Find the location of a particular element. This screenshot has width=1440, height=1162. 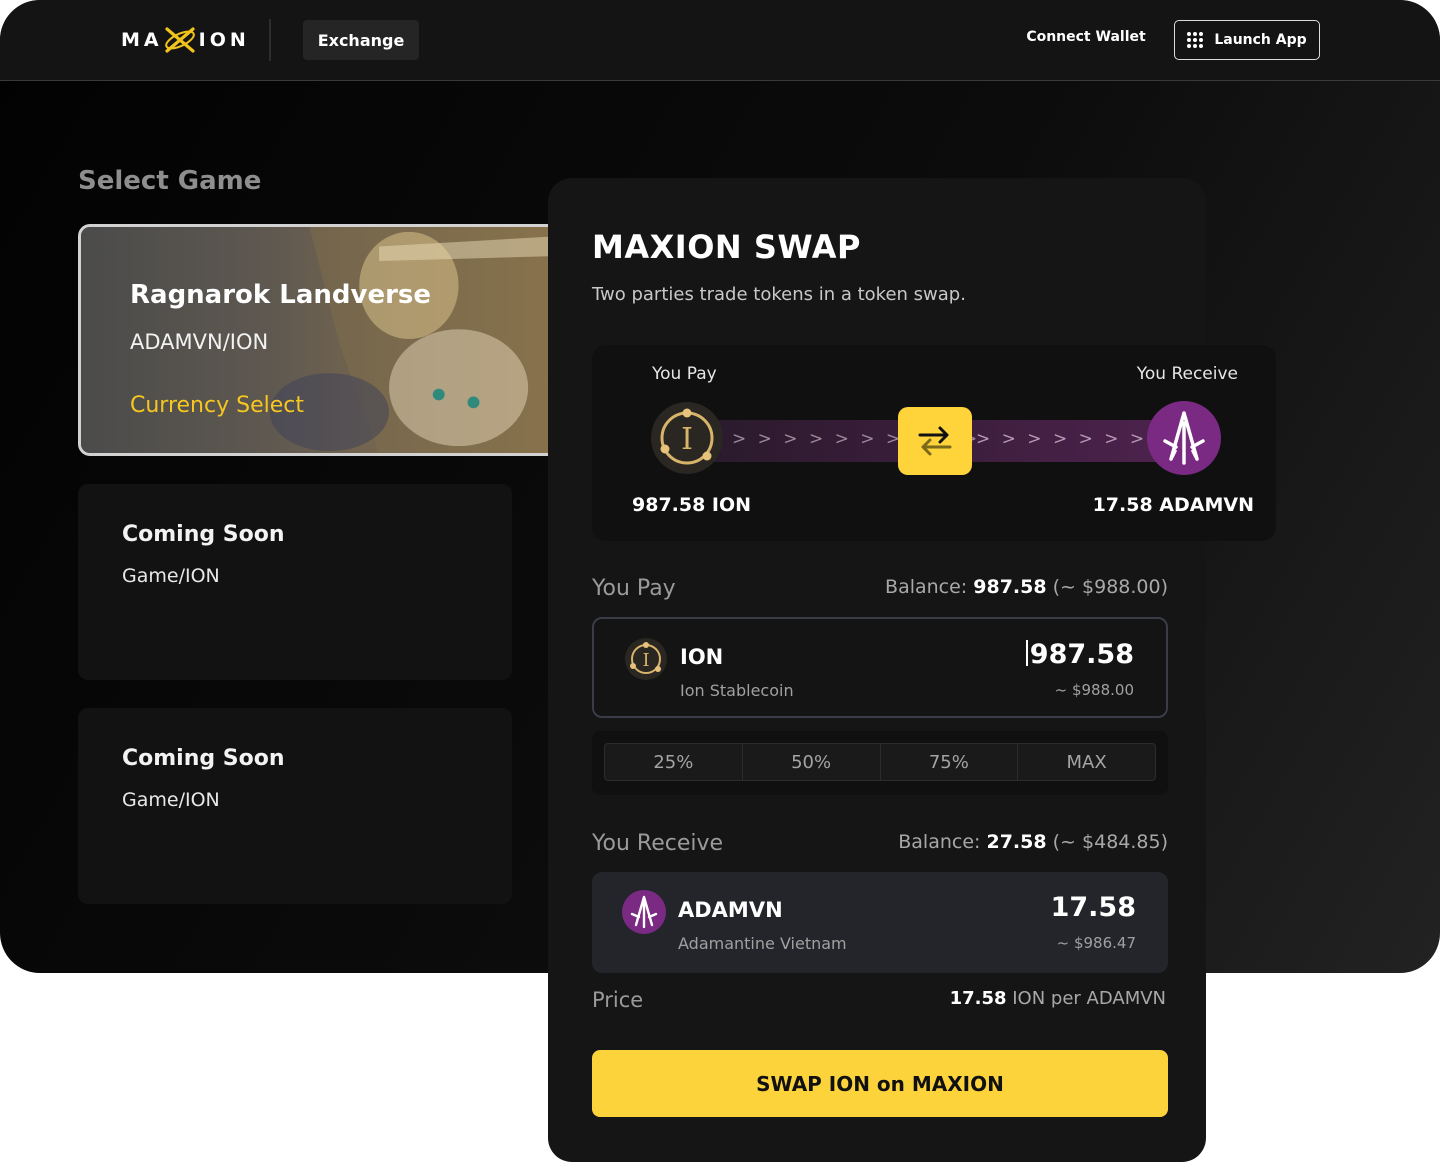

receive-token-symbol: ADAMVN is located at coordinates (730, 910).